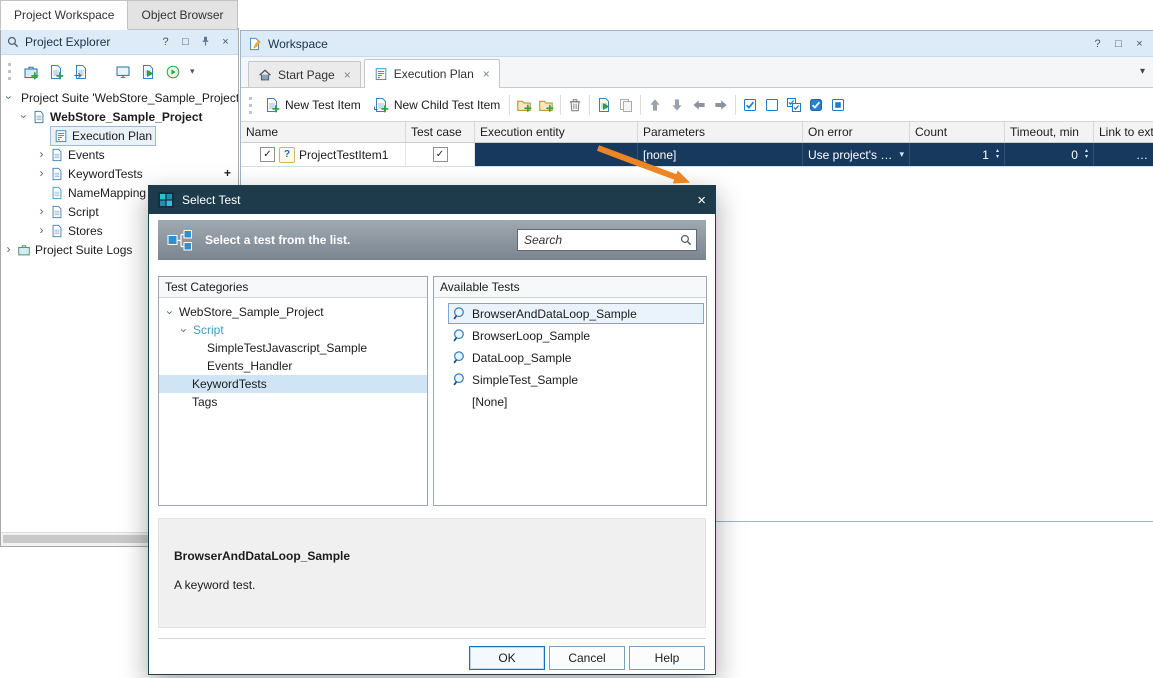  I want to click on run-test-button, so click(148, 72).